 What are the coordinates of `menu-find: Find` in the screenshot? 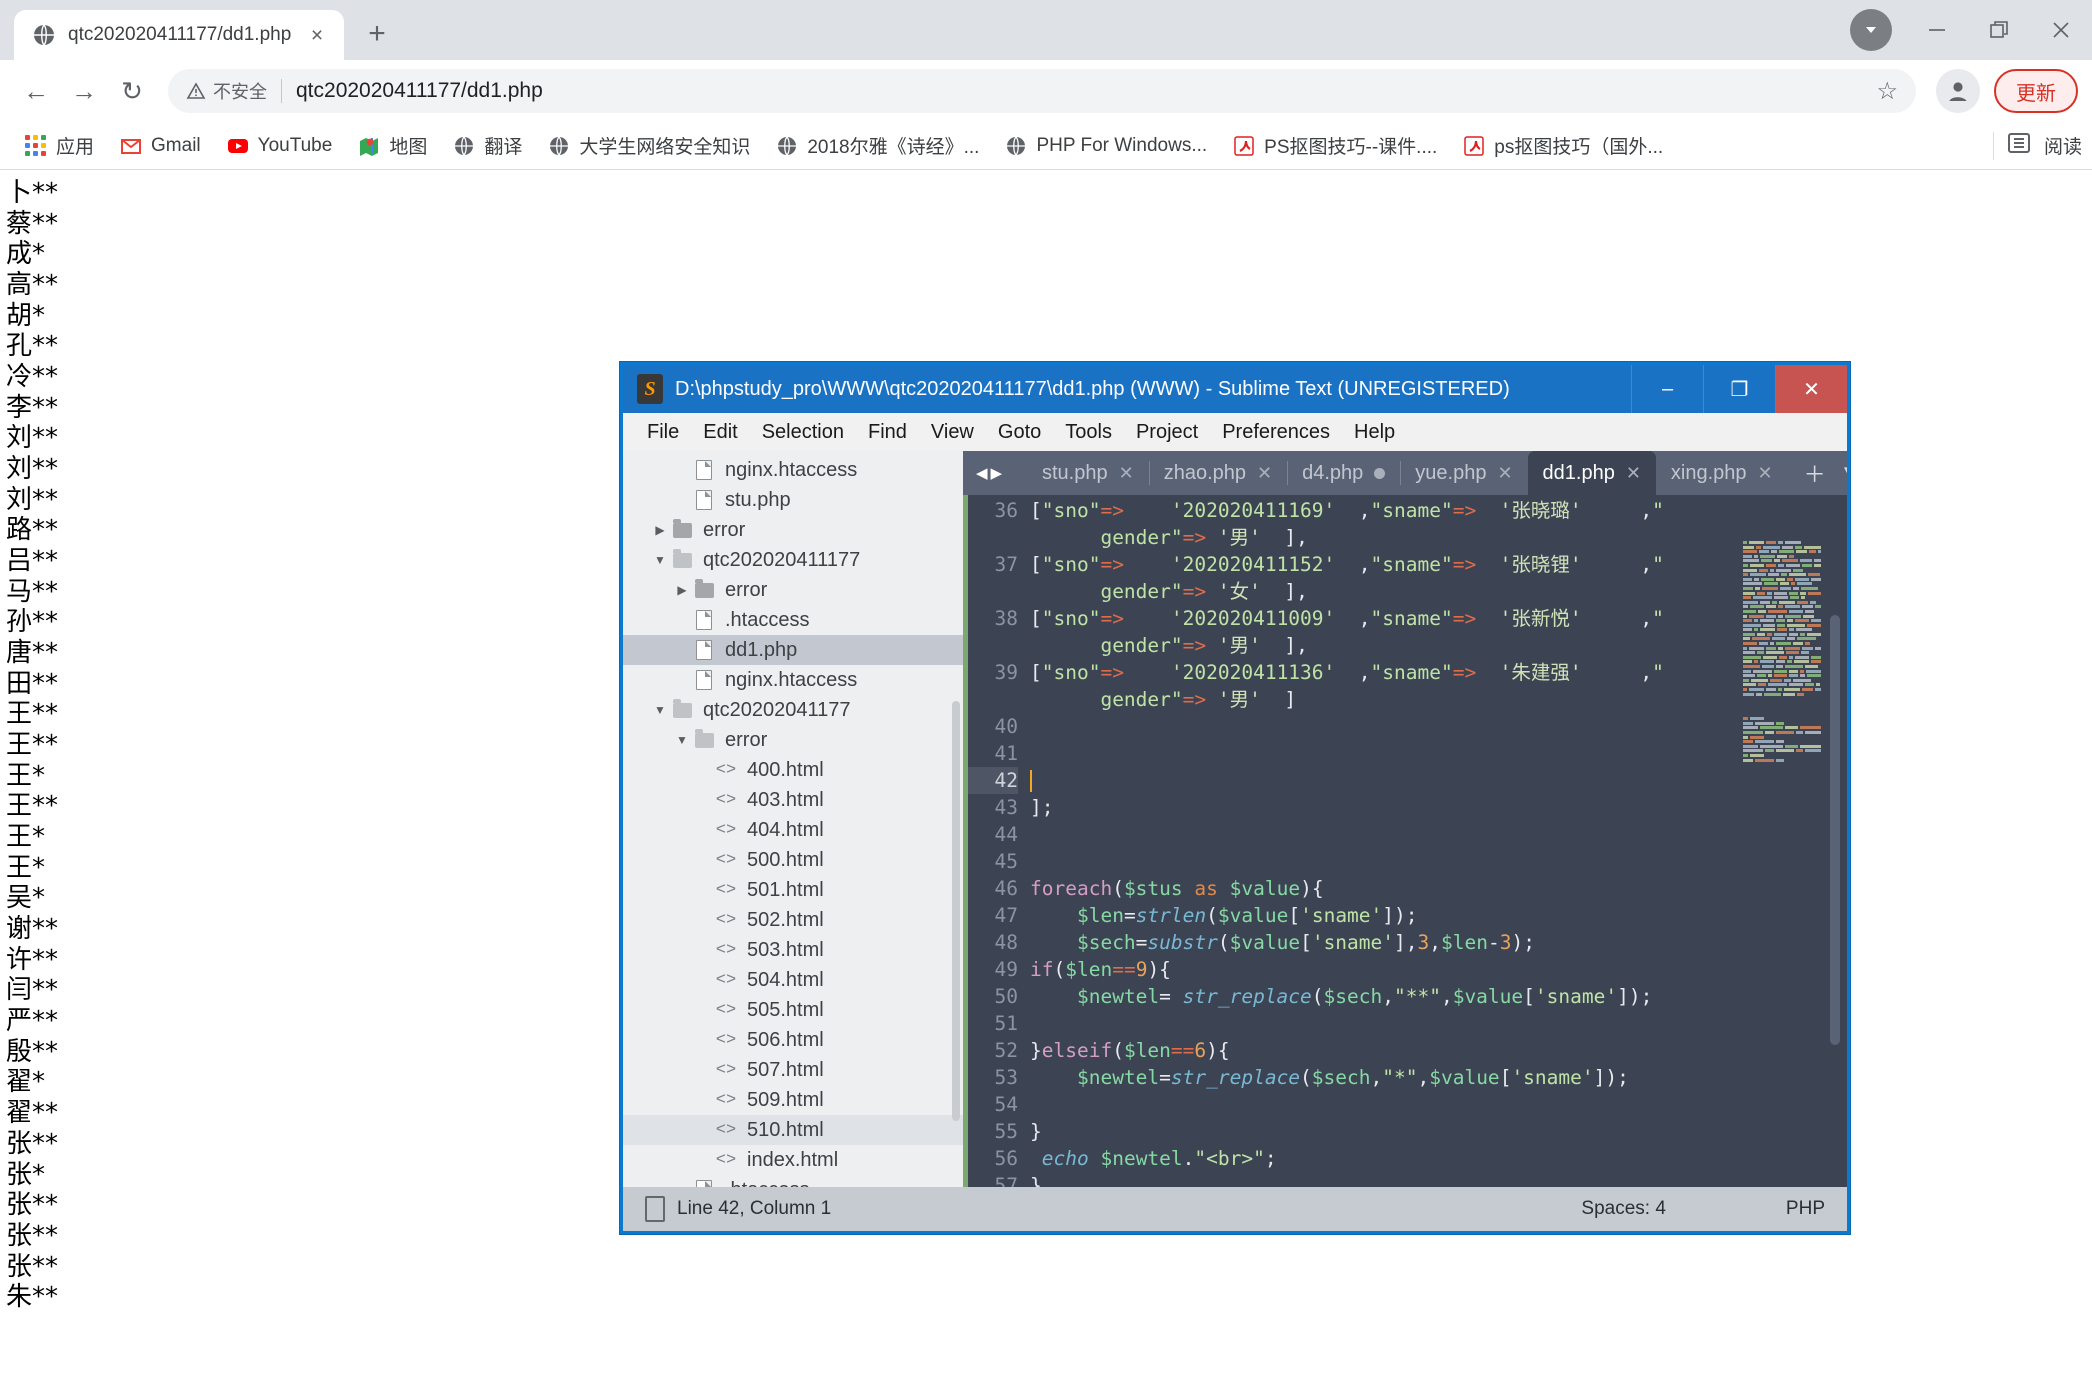 It's located at (887, 432).